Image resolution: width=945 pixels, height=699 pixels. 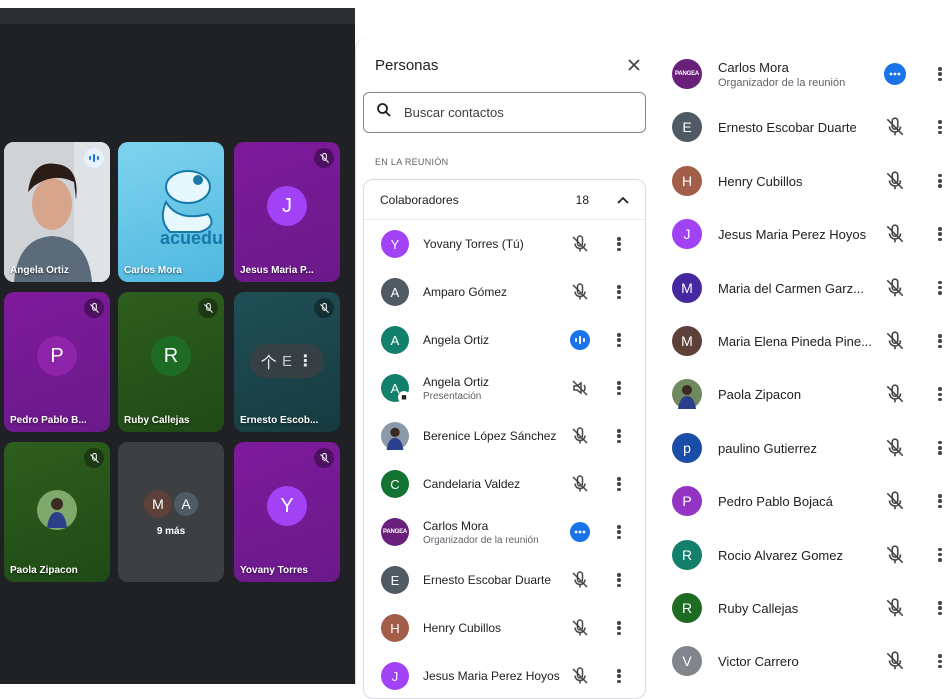 I want to click on avatar: p, so click(x=687, y=447).